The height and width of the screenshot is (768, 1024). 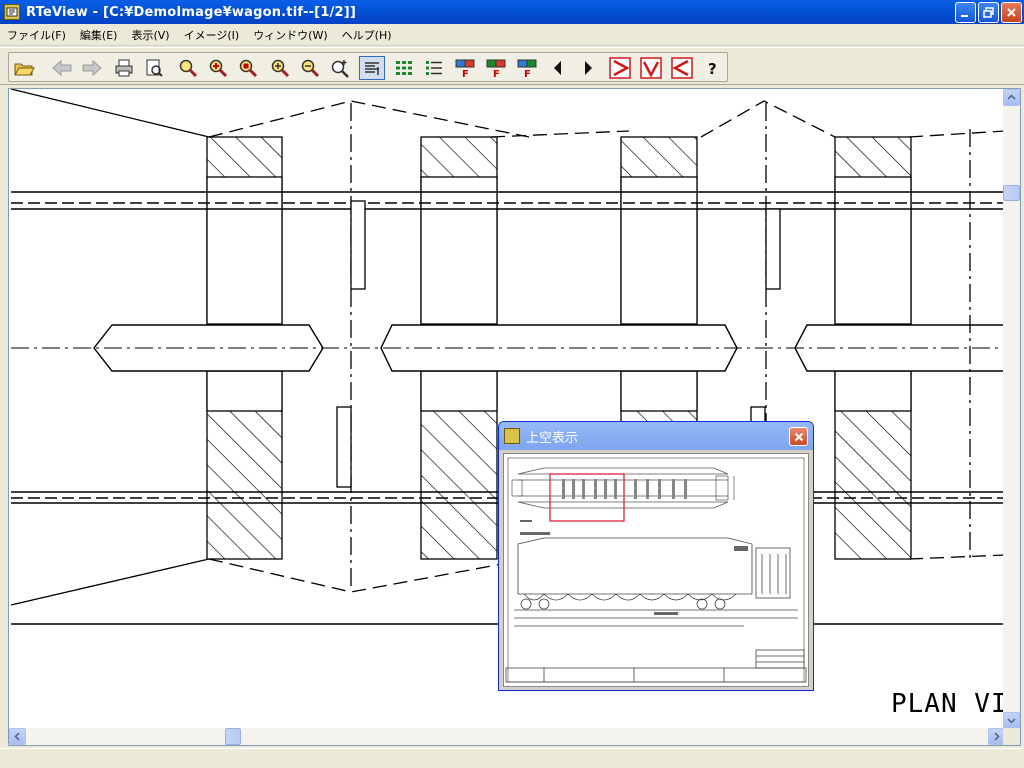 I want to click on view-list-button, so click(x=372, y=68).